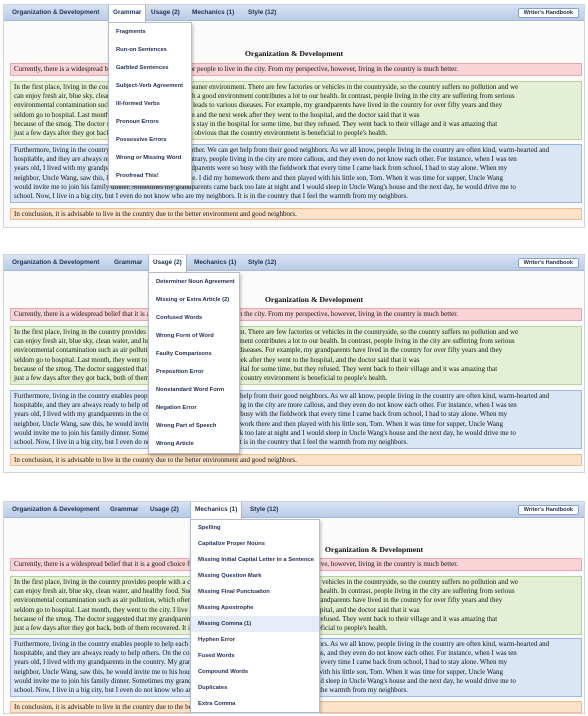 This screenshot has width=588, height=716. I want to click on menu-item-wrong-form-of-word: Wrong Form of Word, so click(194, 336).